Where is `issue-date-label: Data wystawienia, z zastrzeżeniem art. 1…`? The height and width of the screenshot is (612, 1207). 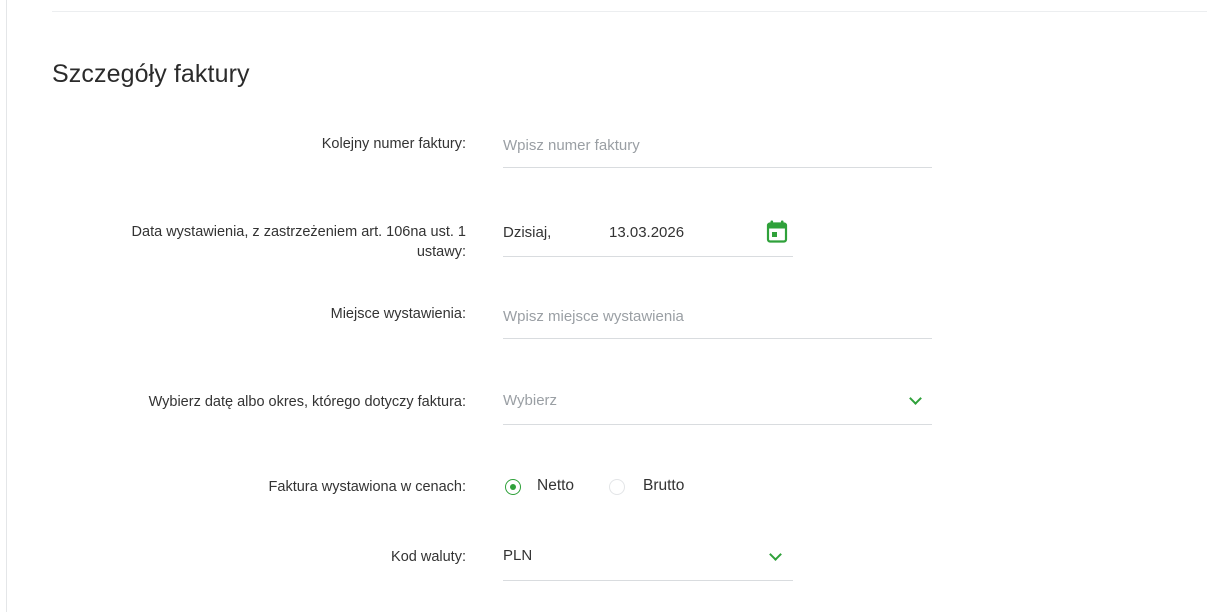
issue-date-label: Data wystawienia, z zastrzeżeniem art. 1… is located at coordinates (246, 242).